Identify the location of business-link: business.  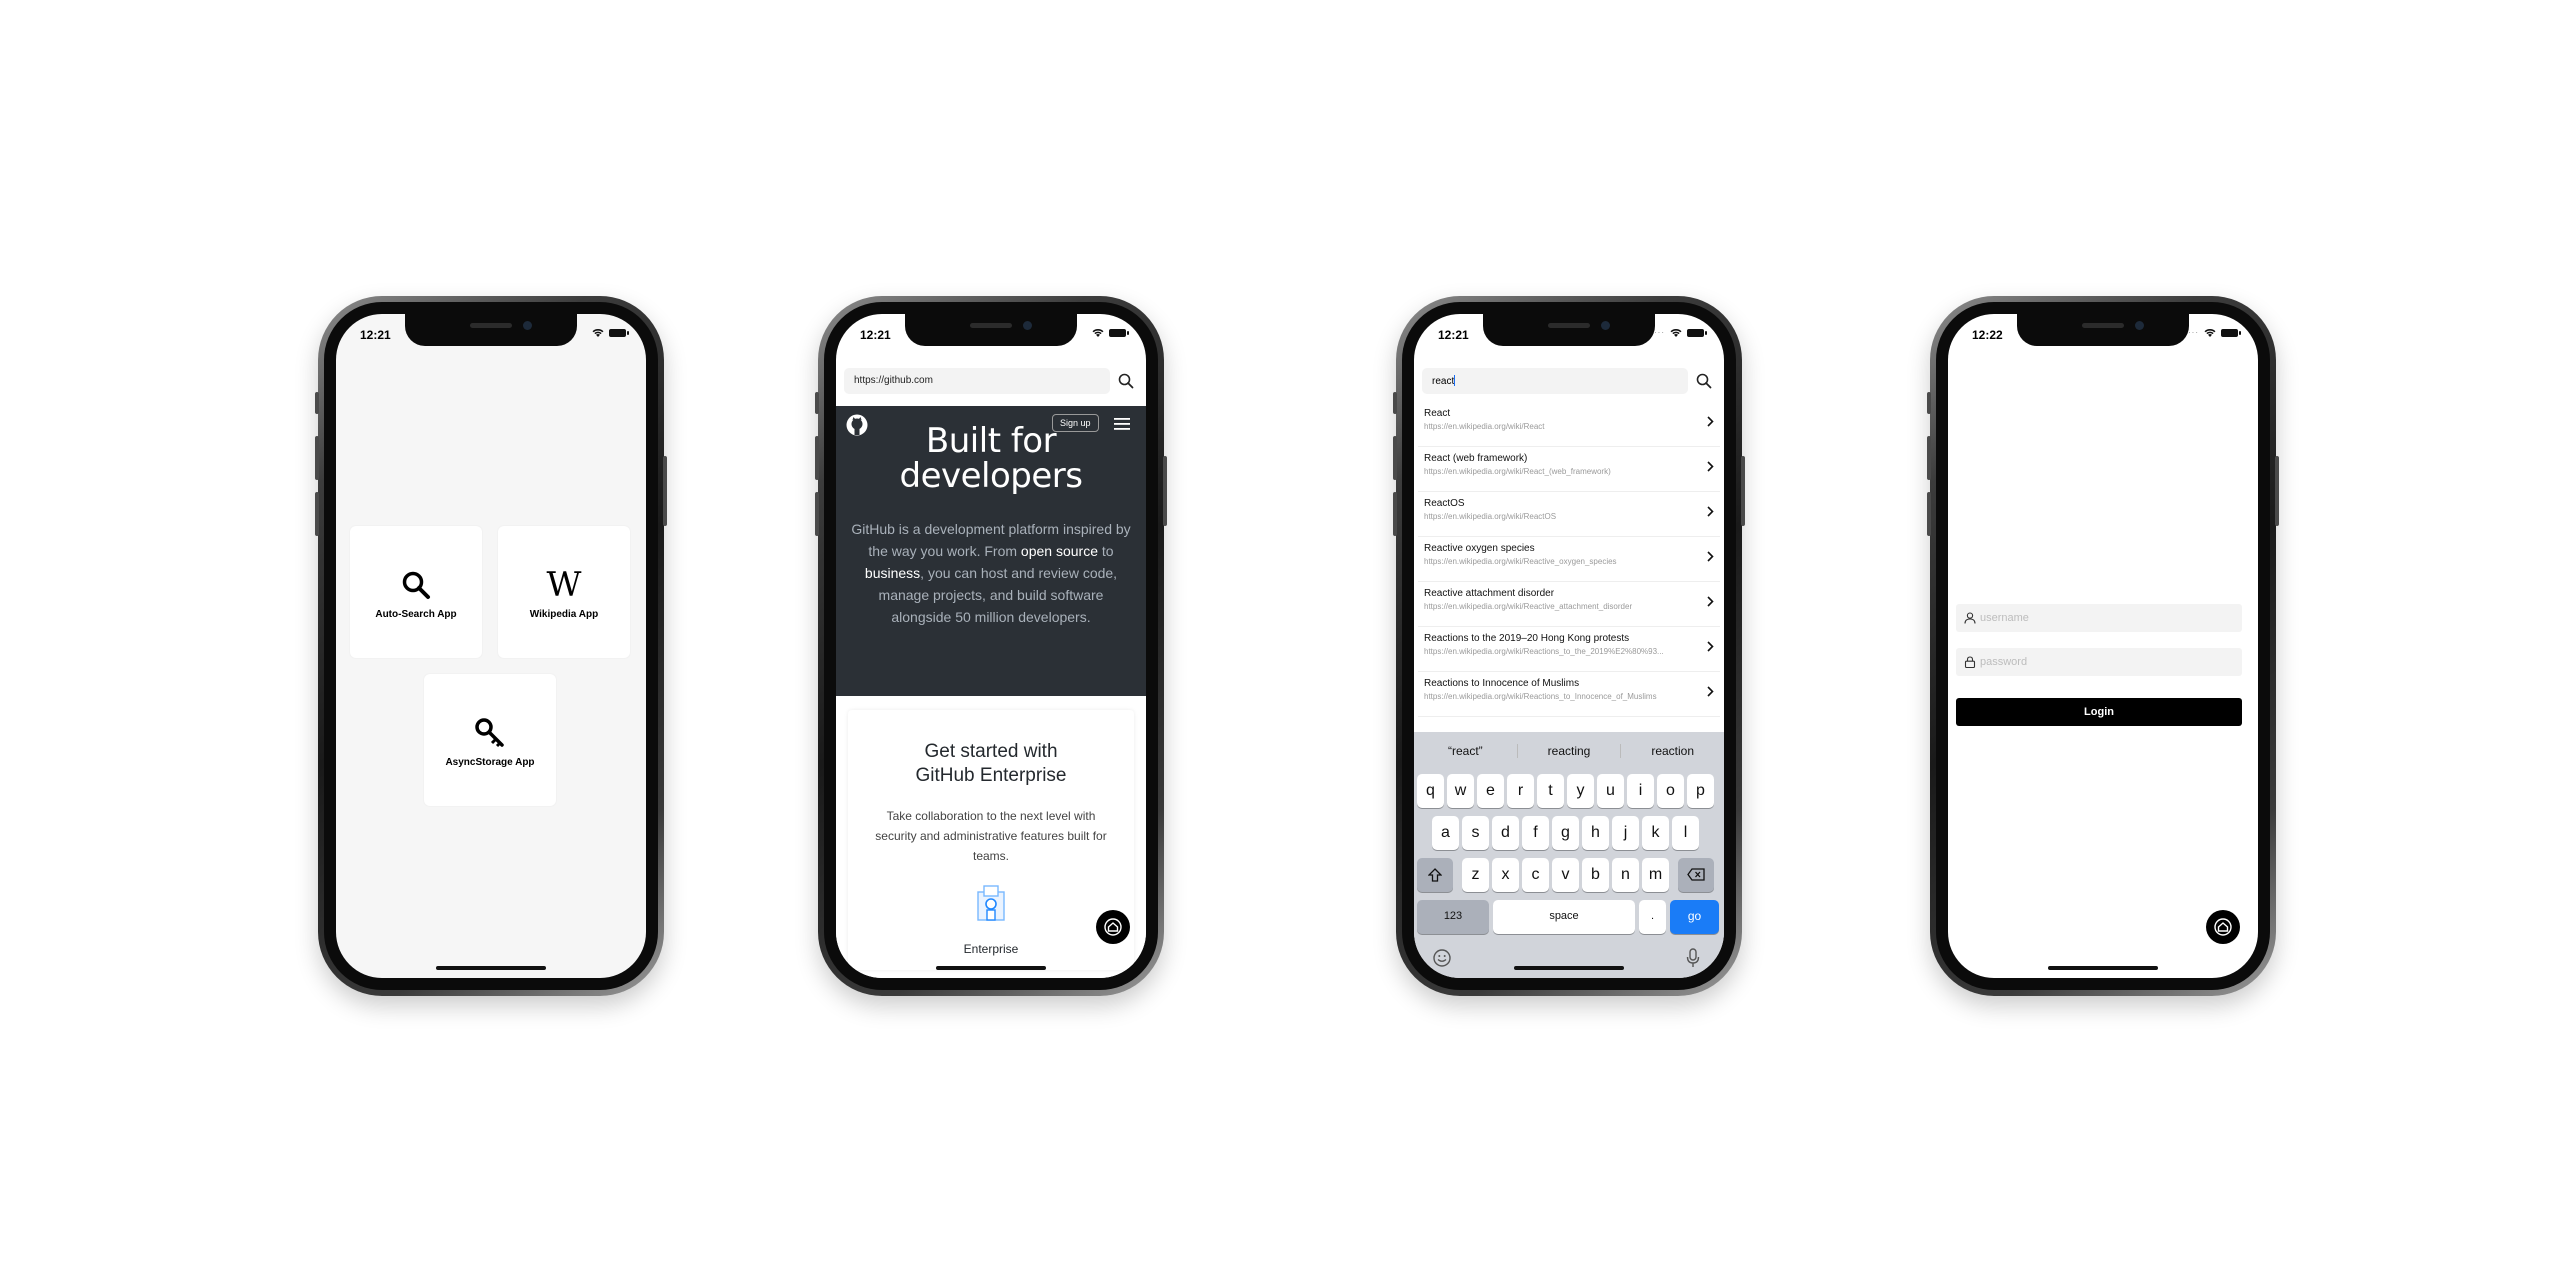
(892, 573).